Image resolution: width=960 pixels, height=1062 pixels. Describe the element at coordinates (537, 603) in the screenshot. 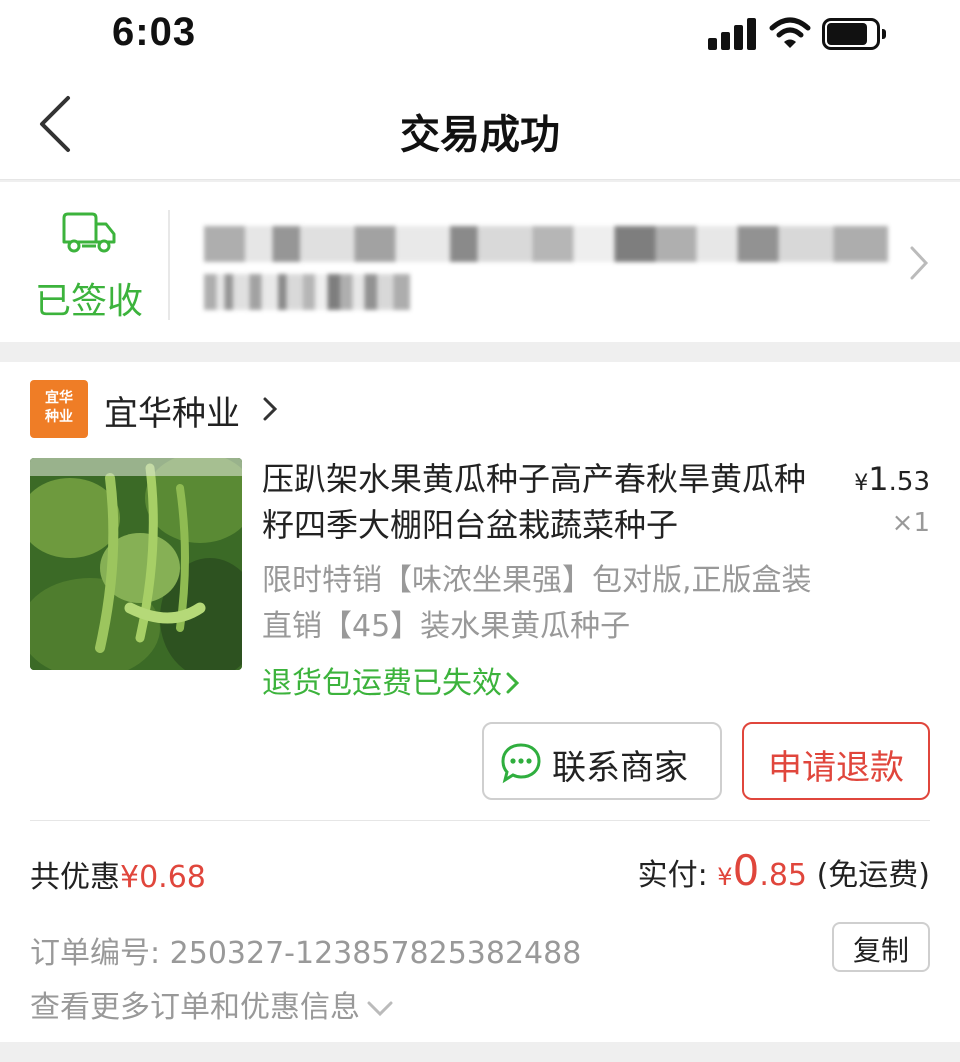

I see `product-sku: 限时特销【味浓坐果强】包对版,正版盒装直销【45】装水果黄瓜种子` at that location.